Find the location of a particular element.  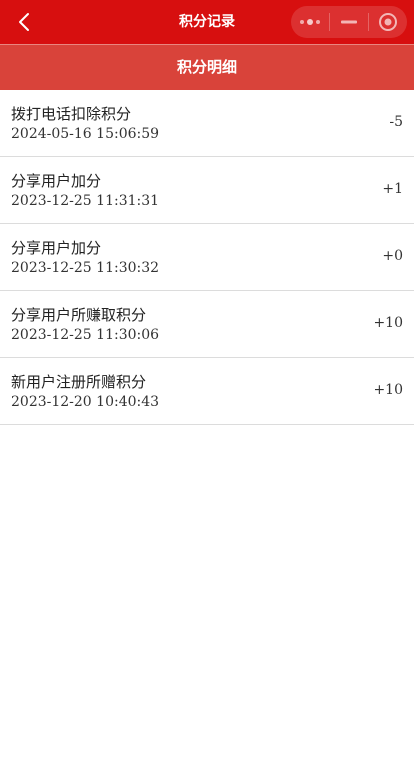

close-button is located at coordinates (388, 22).